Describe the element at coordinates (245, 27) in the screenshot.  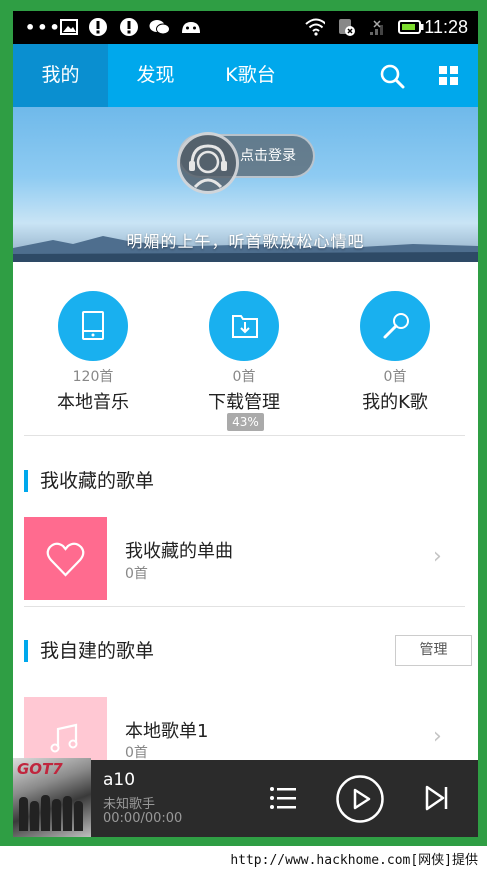
I see `status-bar: ••• 11:28` at that location.